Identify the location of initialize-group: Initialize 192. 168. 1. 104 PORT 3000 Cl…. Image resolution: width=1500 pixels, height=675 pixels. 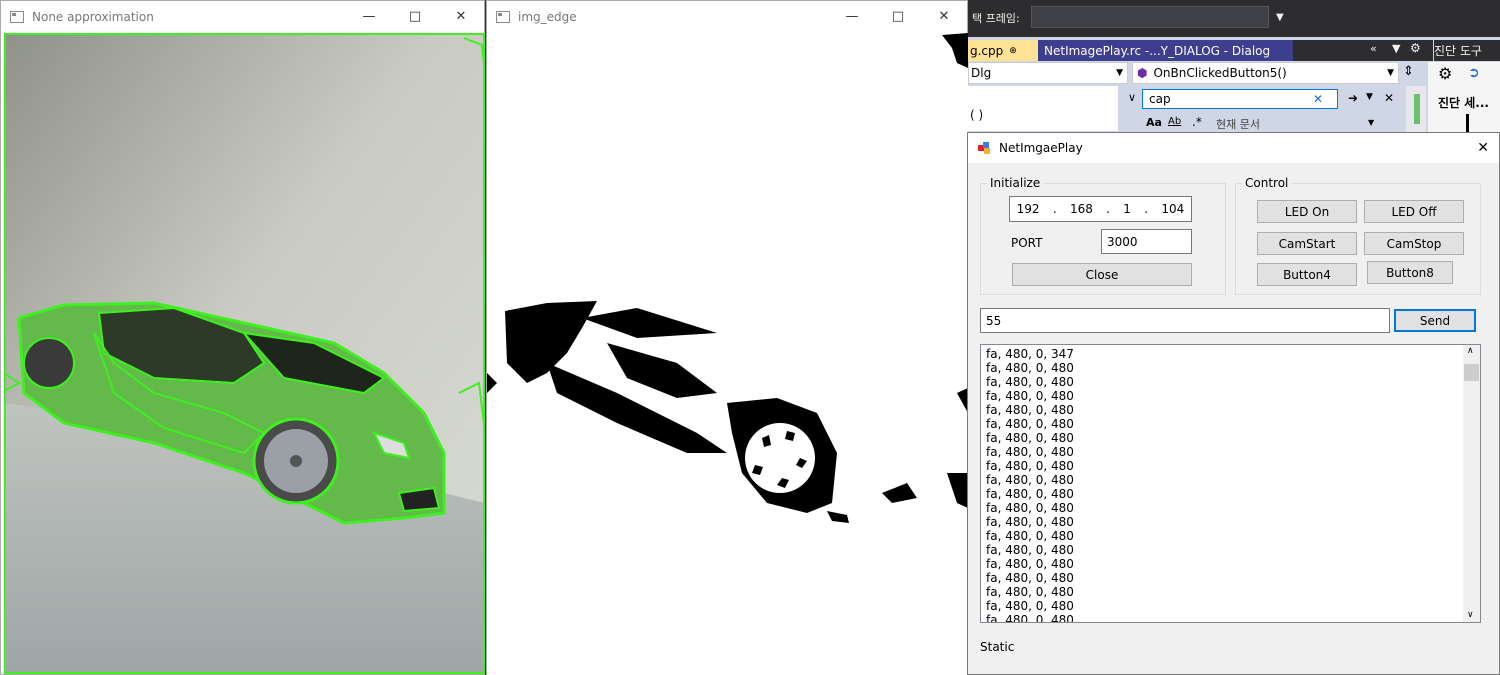
(1103, 235).